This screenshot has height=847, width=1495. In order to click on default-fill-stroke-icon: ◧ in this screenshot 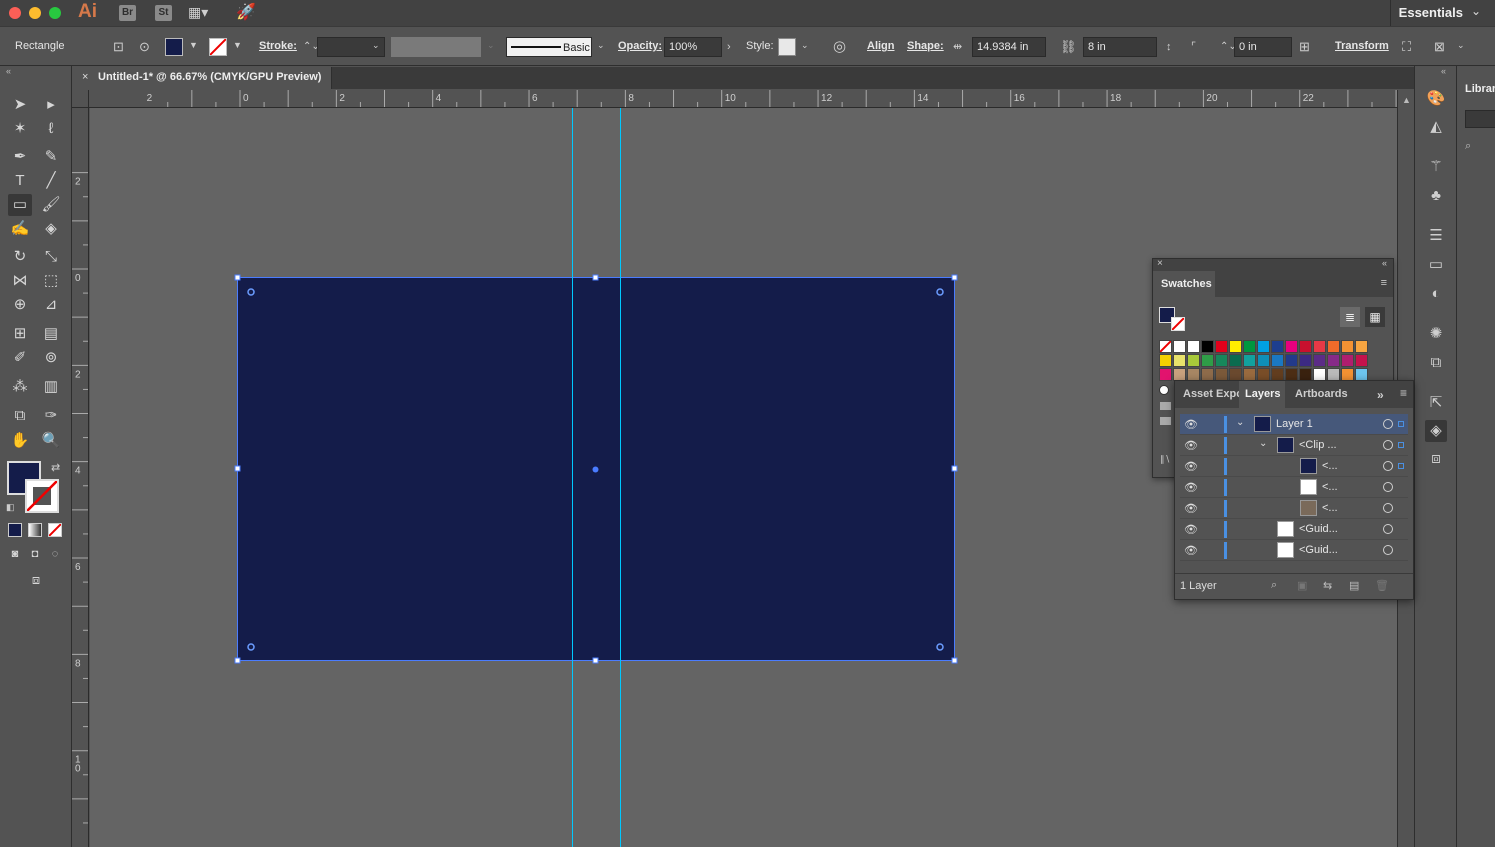, I will do `click(10, 507)`.